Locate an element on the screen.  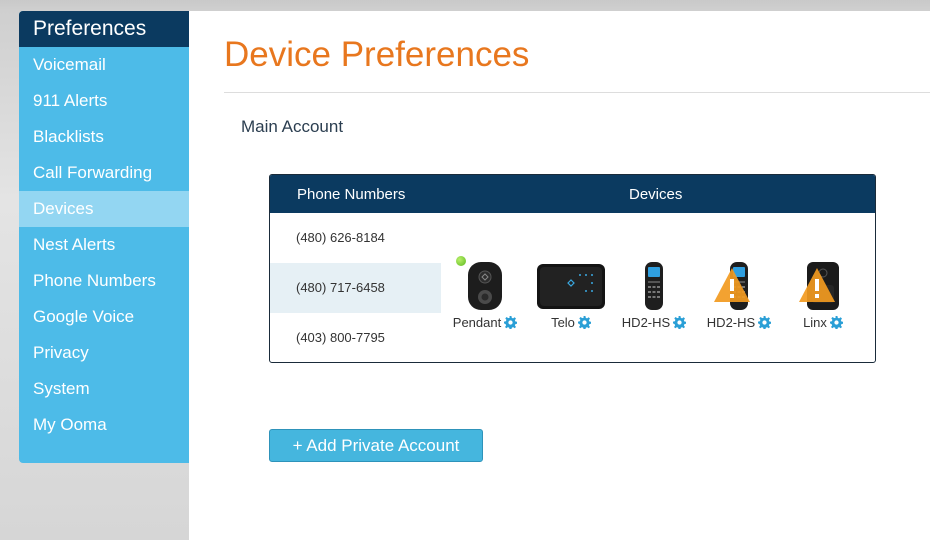
header-phone-numbers: Phone Numbers is located at coordinates (351, 194).